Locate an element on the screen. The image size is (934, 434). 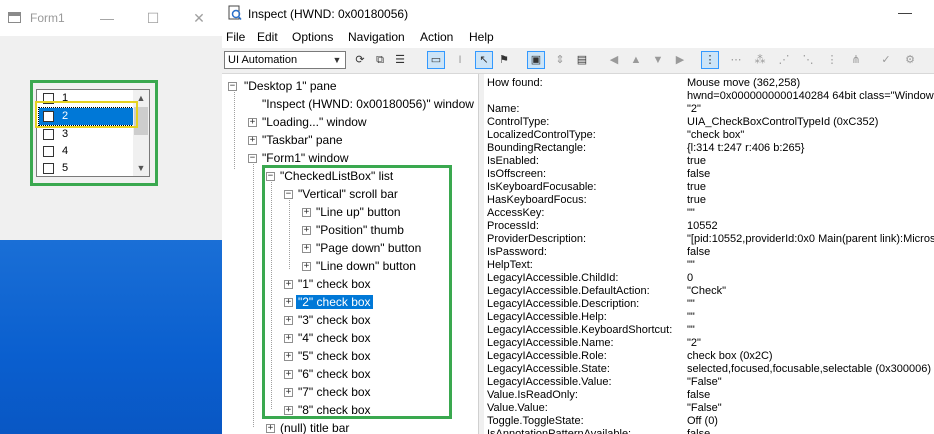
menu-help: Help is located at coordinates (481, 37).